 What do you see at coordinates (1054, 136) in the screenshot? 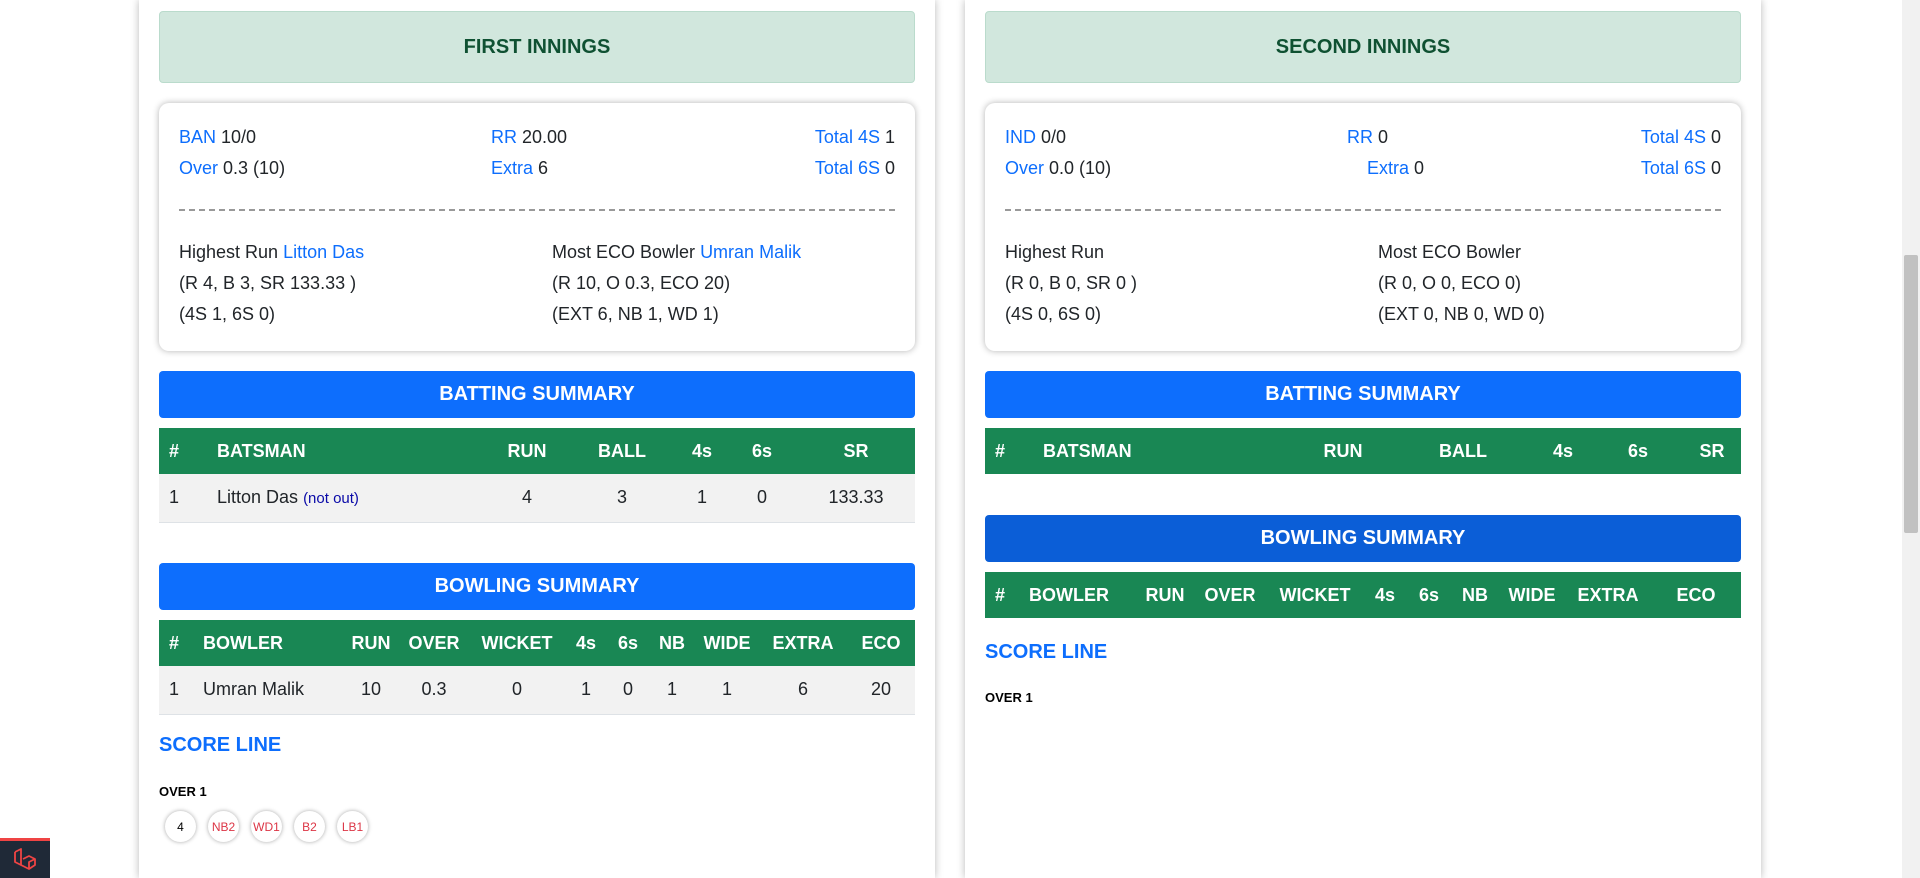
I see `score-value: 0/0` at bounding box center [1054, 136].